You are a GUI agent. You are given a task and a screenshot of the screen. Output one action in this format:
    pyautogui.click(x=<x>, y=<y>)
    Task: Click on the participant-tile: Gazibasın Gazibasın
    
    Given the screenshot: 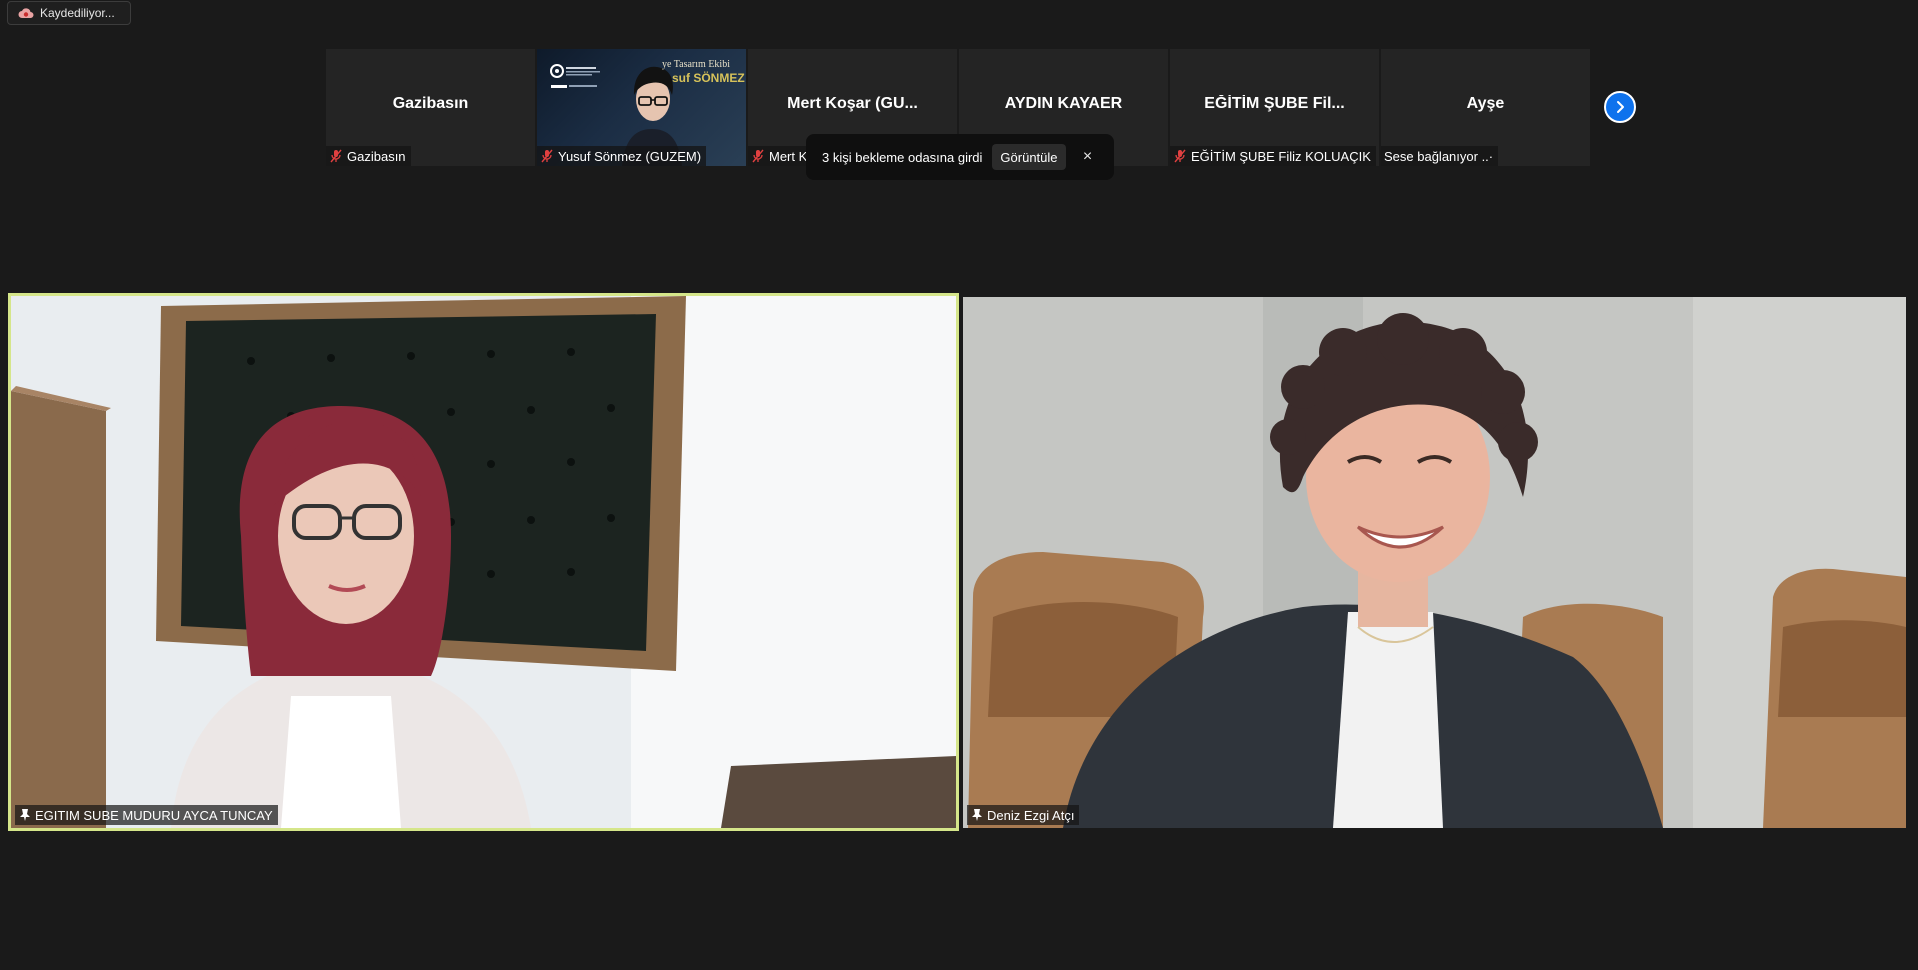 What is the action you would take?
    pyautogui.click(x=430, y=107)
    